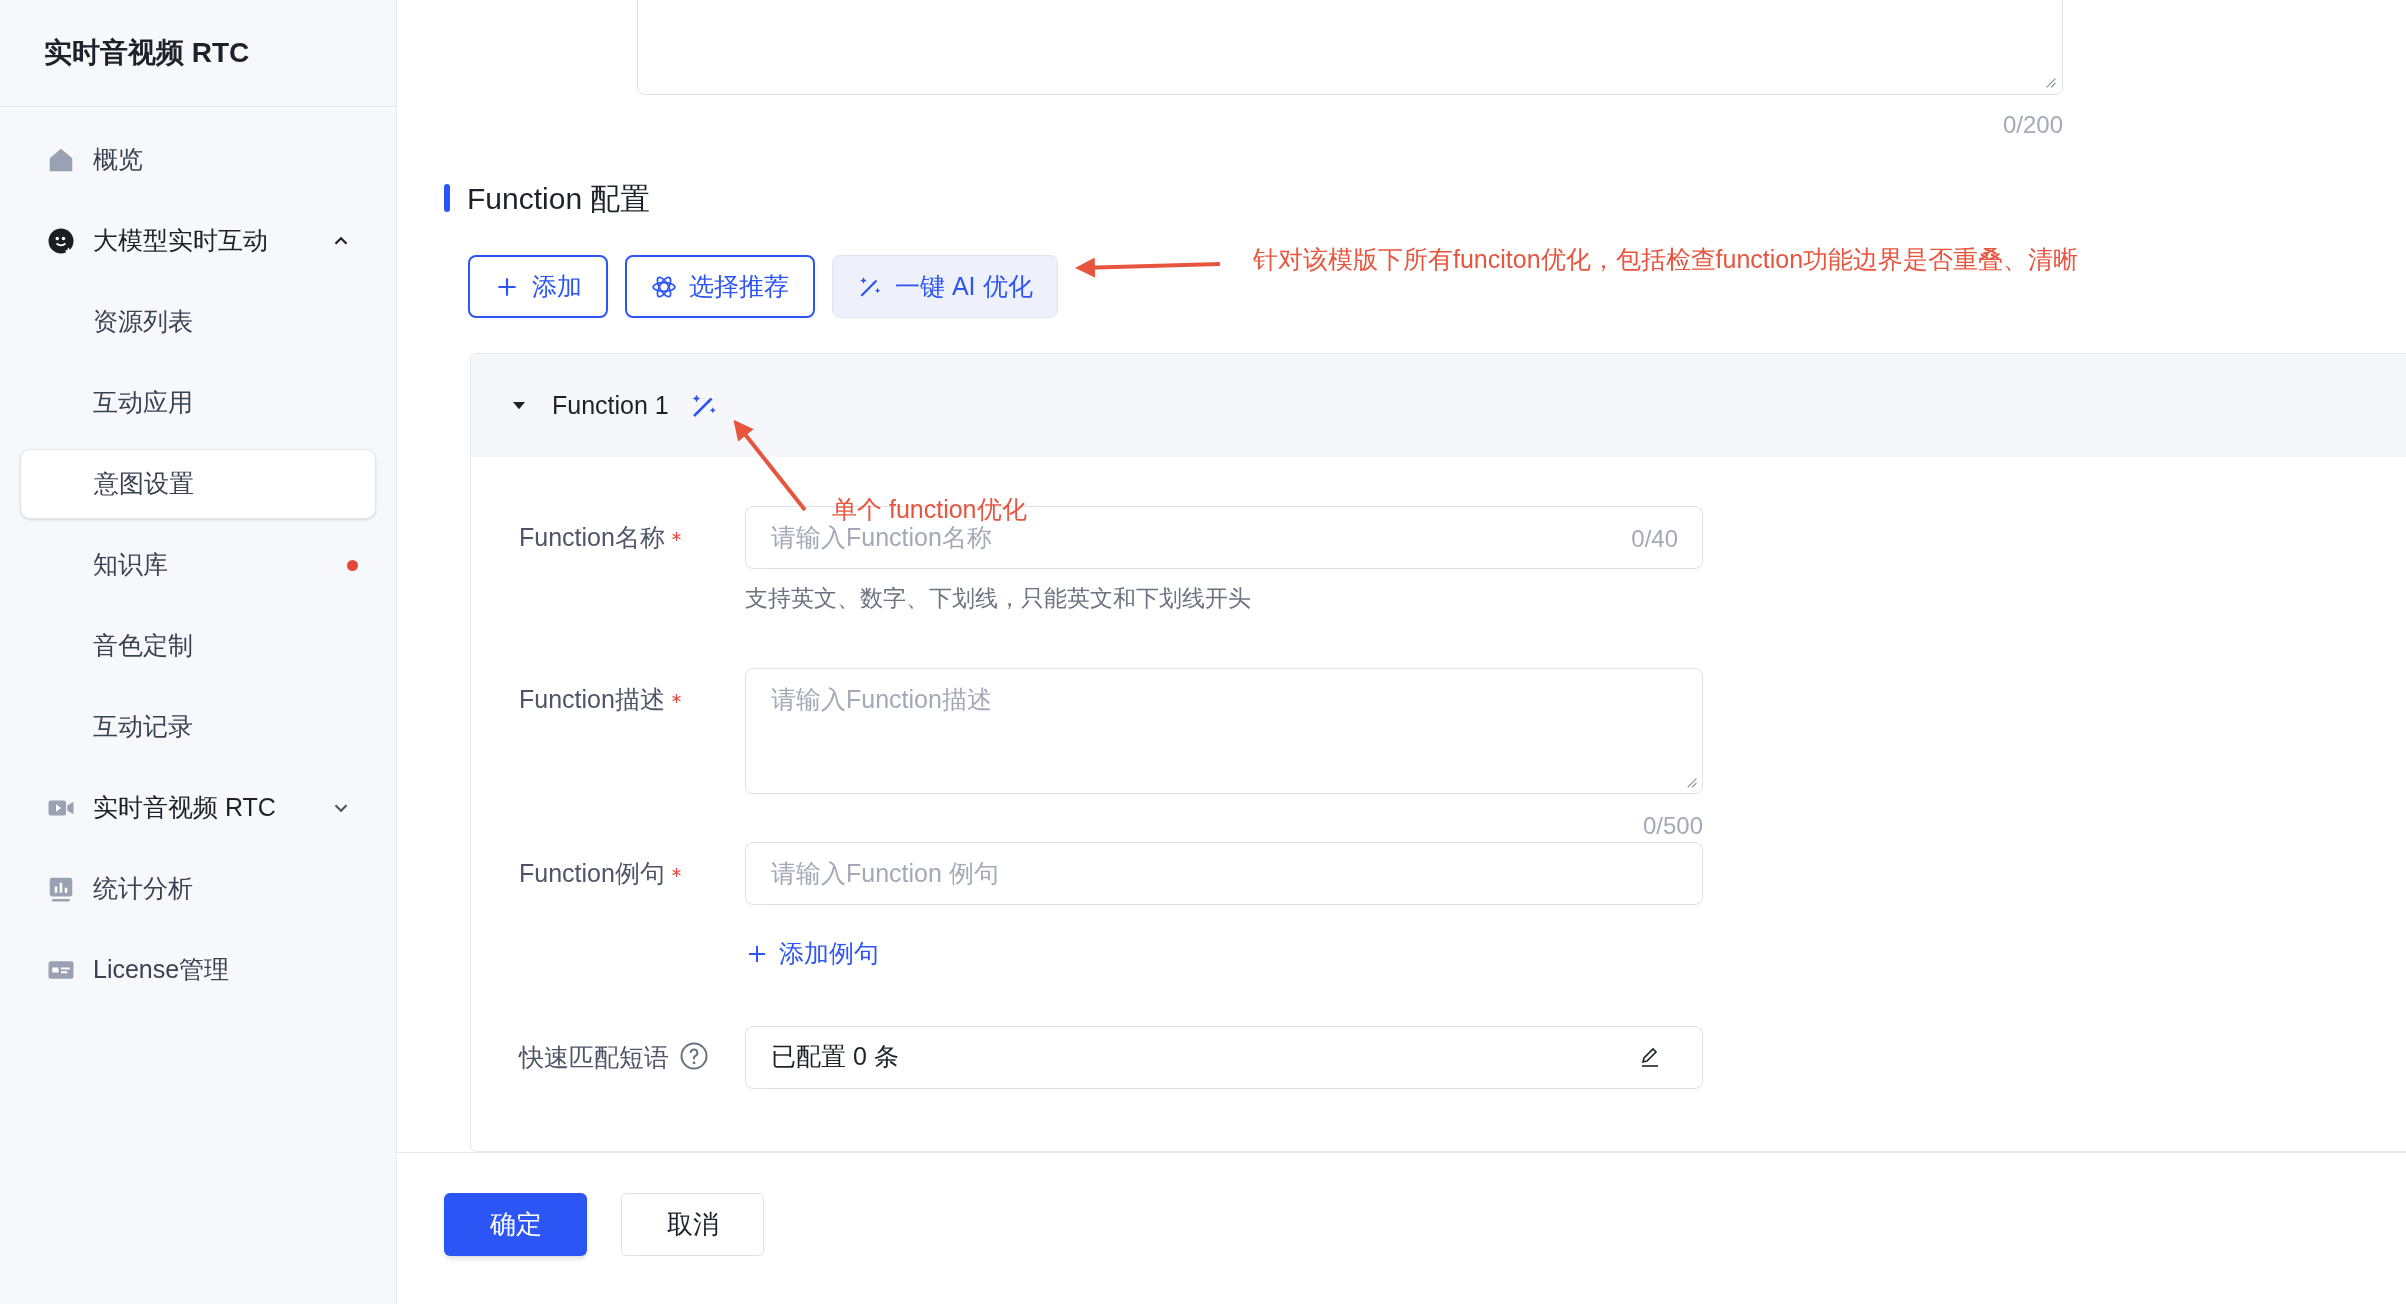 Image resolution: width=2406 pixels, height=1304 pixels. What do you see at coordinates (559, 198) in the screenshot?
I see `section-title: Function 配置` at bounding box center [559, 198].